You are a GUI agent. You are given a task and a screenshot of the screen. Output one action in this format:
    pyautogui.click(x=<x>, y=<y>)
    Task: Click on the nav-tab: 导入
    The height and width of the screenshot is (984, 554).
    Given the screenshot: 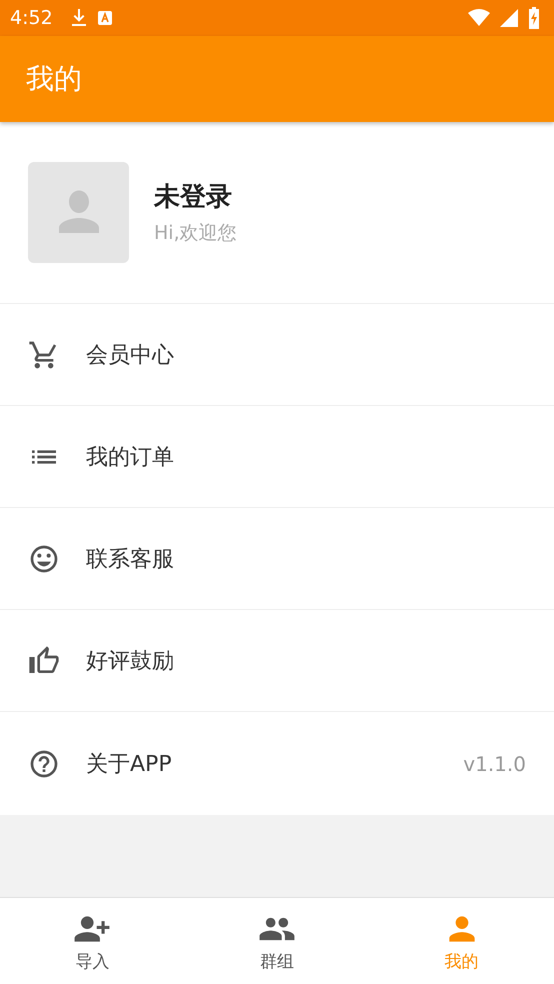 What is the action you would take?
    pyautogui.click(x=92, y=941)
    